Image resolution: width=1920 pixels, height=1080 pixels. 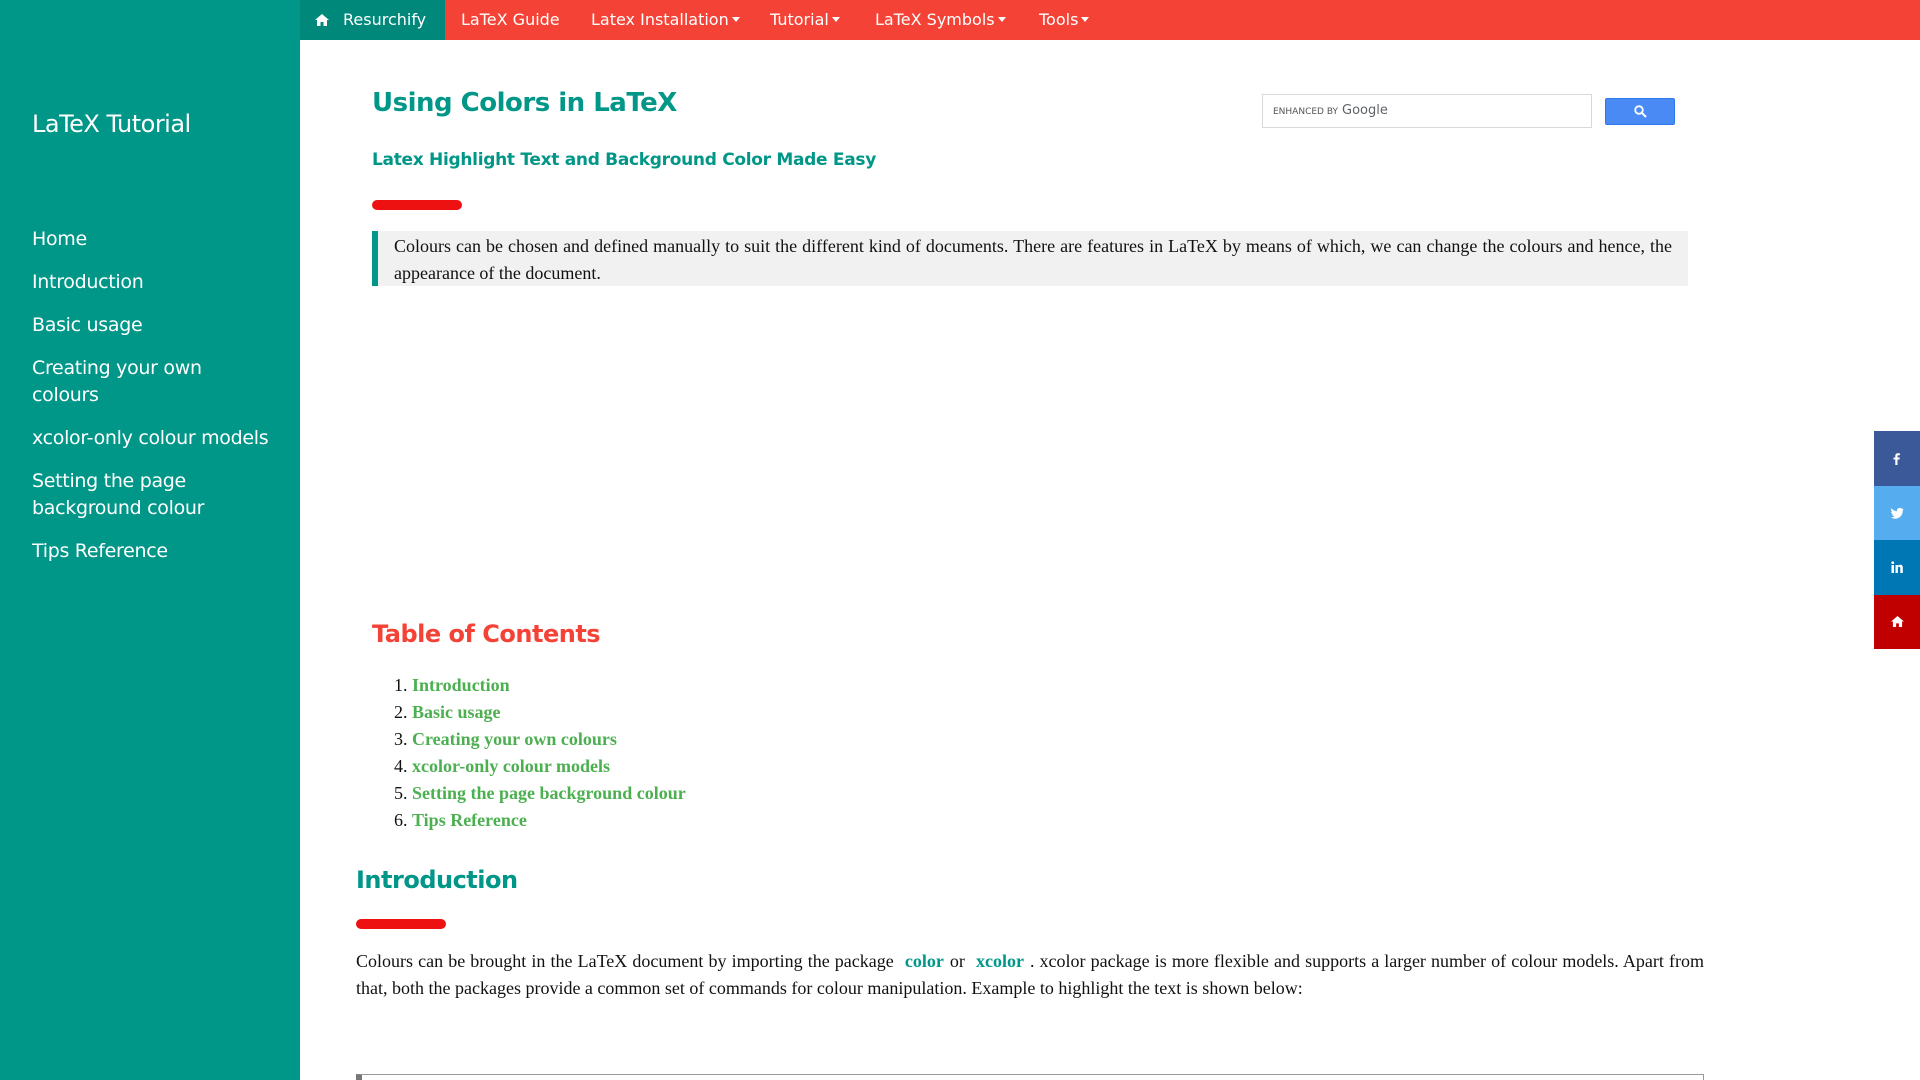 I want to click on facebook-icon, so click(x=1896, y=459).